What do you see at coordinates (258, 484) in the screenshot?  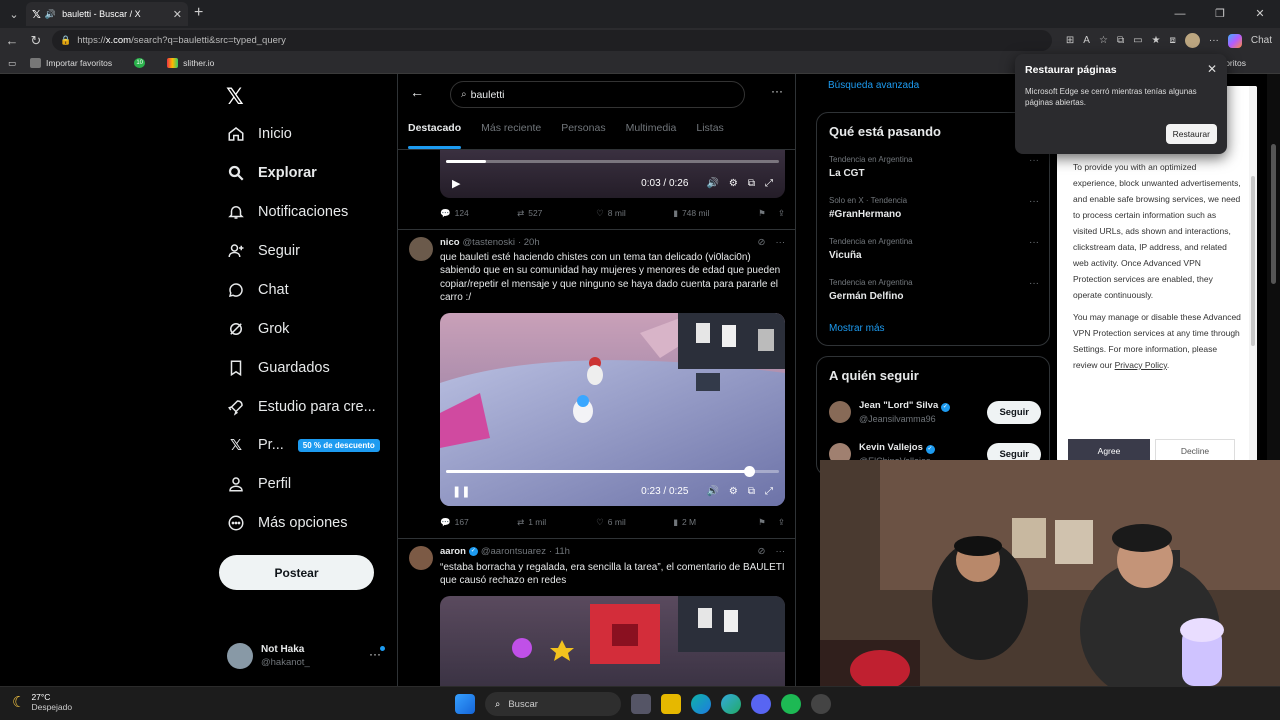 I see `nav-item-perfil: Perfil` at bounding box center [258, 484].